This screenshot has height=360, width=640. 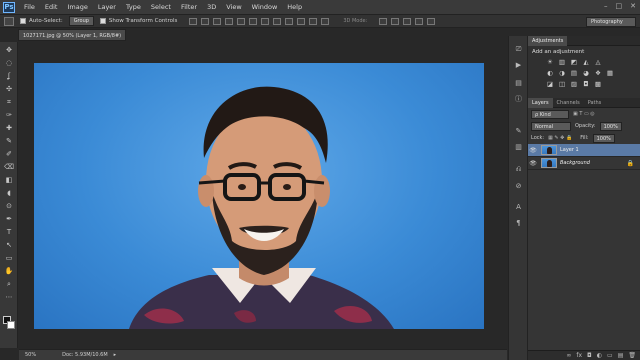 What do you see at coordinates (205, 21) in the screenshot?
I see `align-vcenter-icon` at bounding box center [205, 21].